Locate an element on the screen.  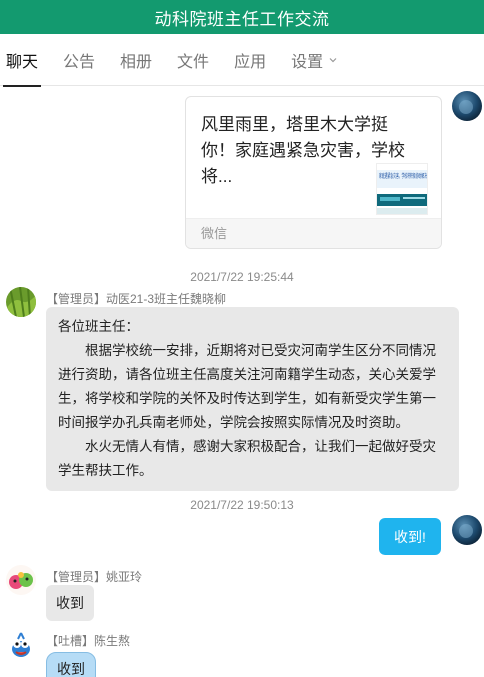
tab-album: 相册 is located at coordinates (136, 60).